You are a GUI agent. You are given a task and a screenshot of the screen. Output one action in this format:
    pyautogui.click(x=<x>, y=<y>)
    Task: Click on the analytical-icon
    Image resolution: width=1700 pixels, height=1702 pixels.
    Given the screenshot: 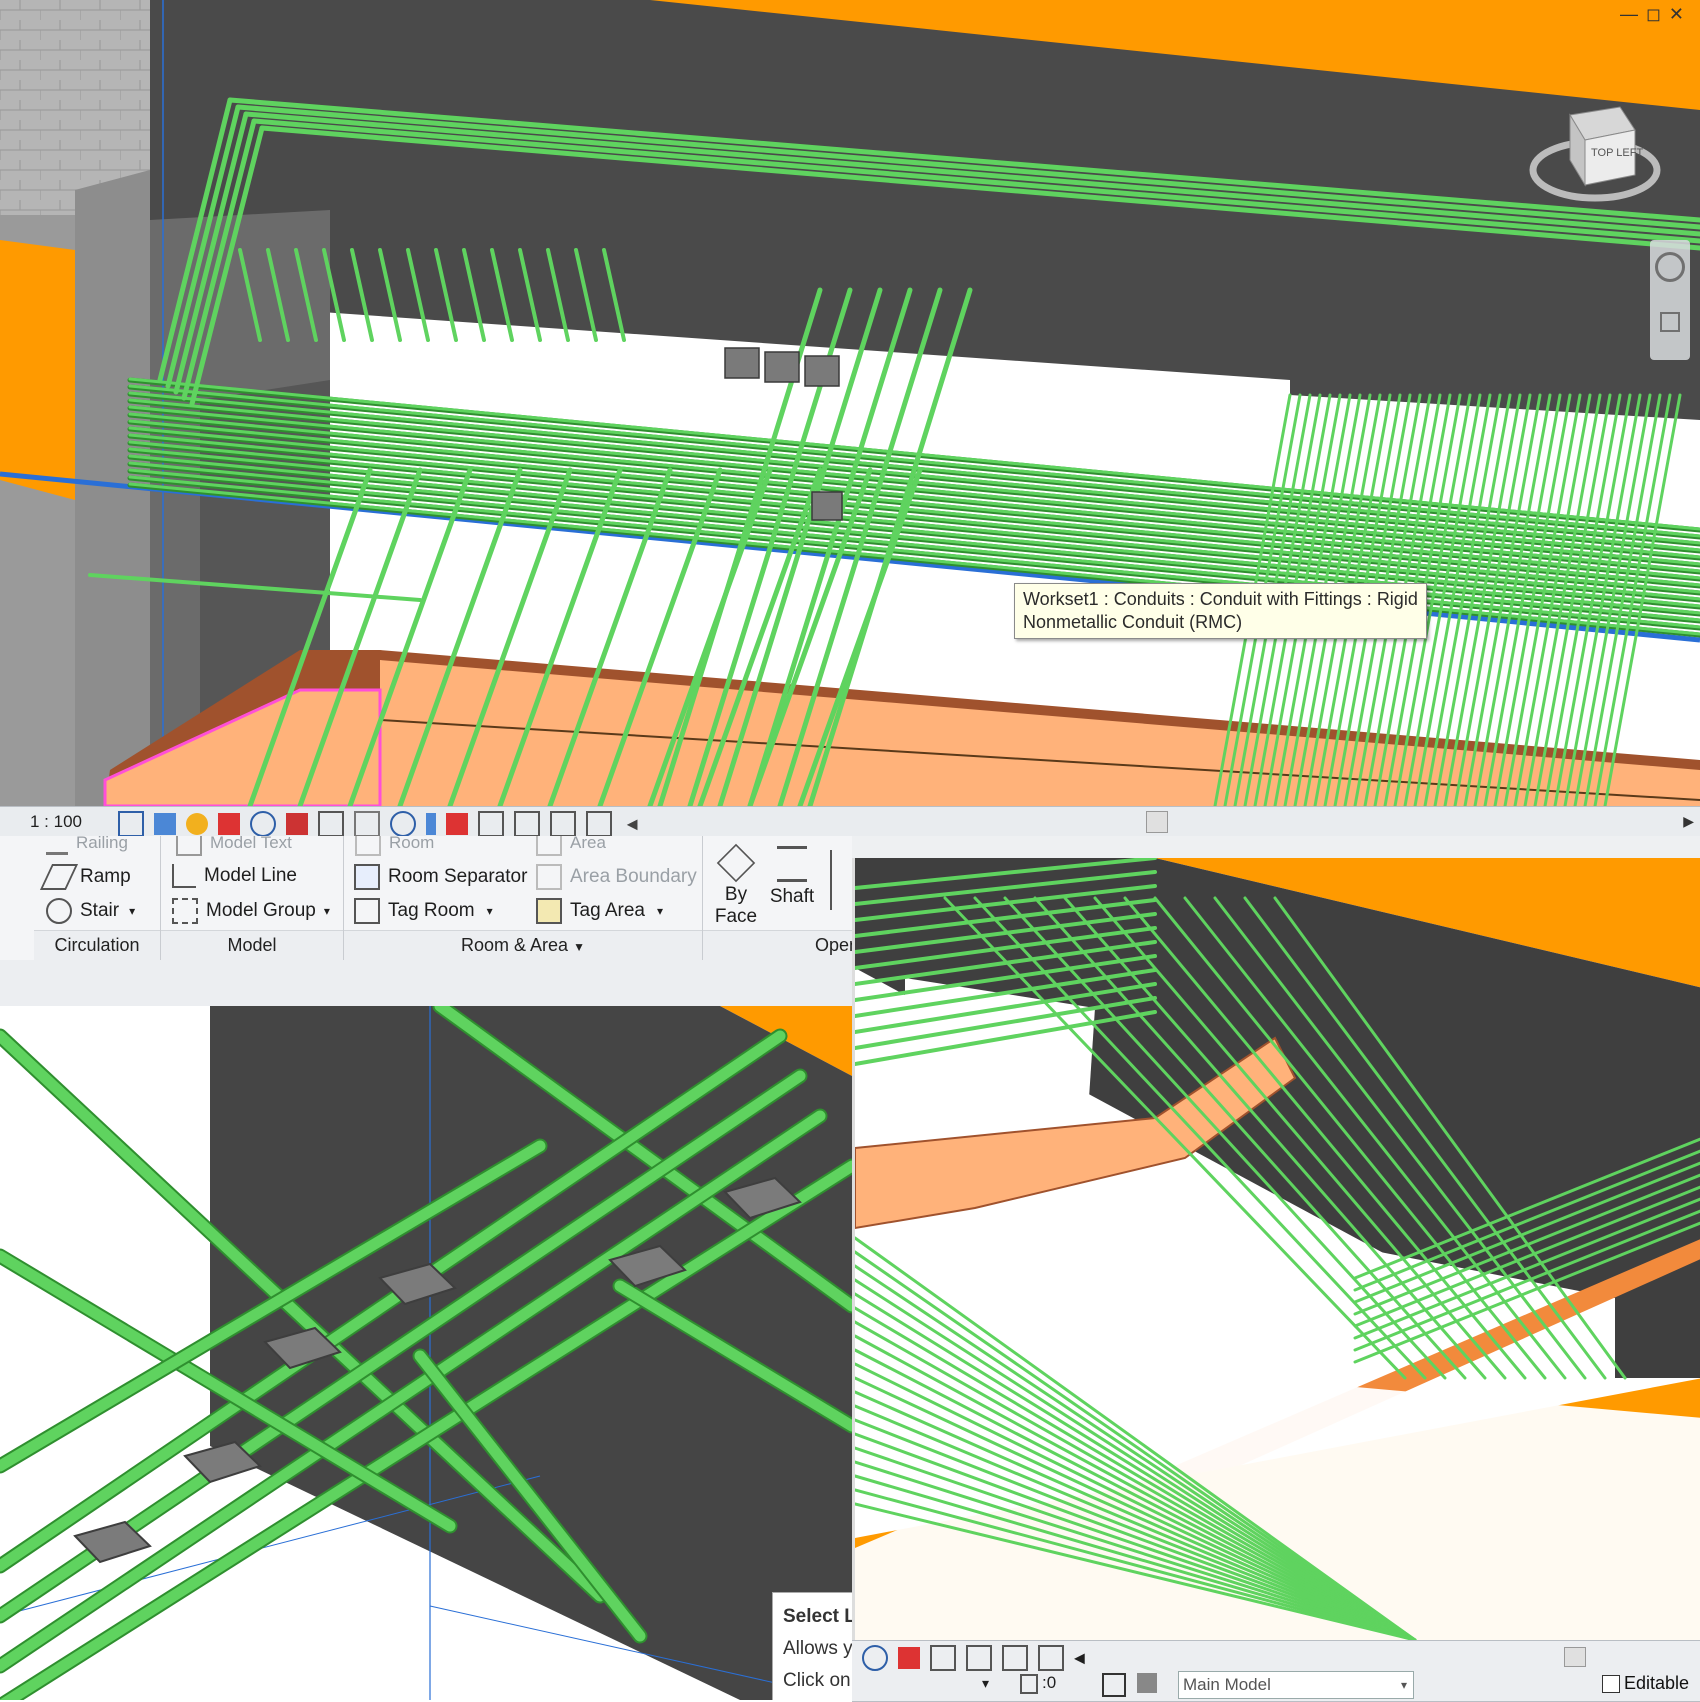 What is the action you would take?
    pyautogui.click(x=457, y=824)
    